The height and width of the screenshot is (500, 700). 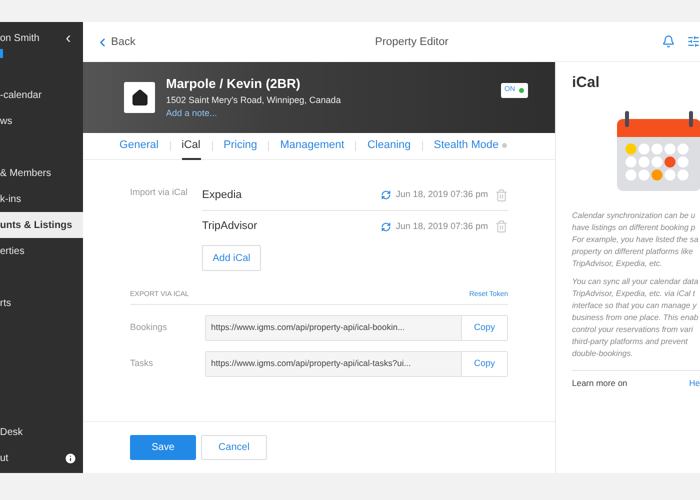 I want to click on help-paragraph: Calendar synchronization can be u have listings on different booking p For example, you have listed the sa property on different platforms like TripAdvisor, Expedia, etc., so click(x=636, y=240).